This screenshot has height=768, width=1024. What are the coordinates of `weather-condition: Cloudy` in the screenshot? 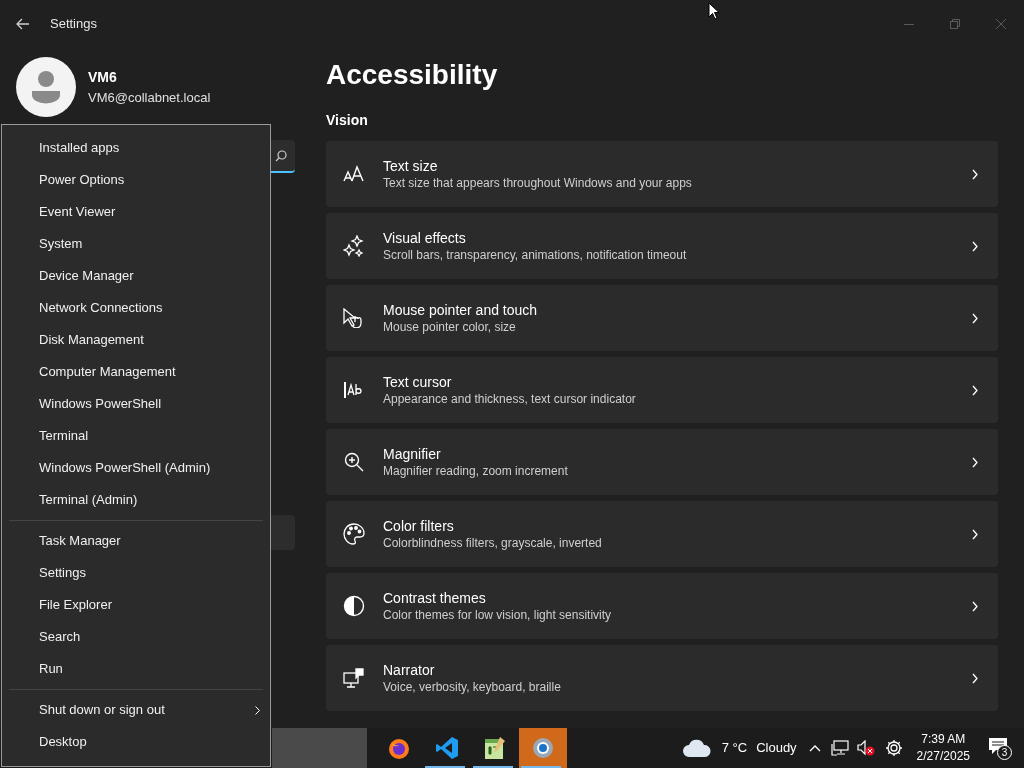 It's located at (776, 748).